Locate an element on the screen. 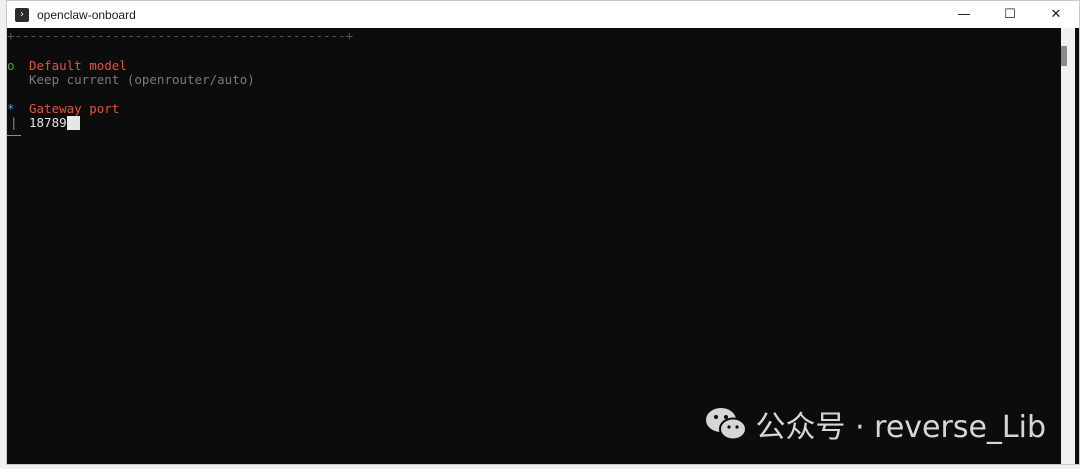  step-complete-bullet: o is located at coordinates (11, 65).